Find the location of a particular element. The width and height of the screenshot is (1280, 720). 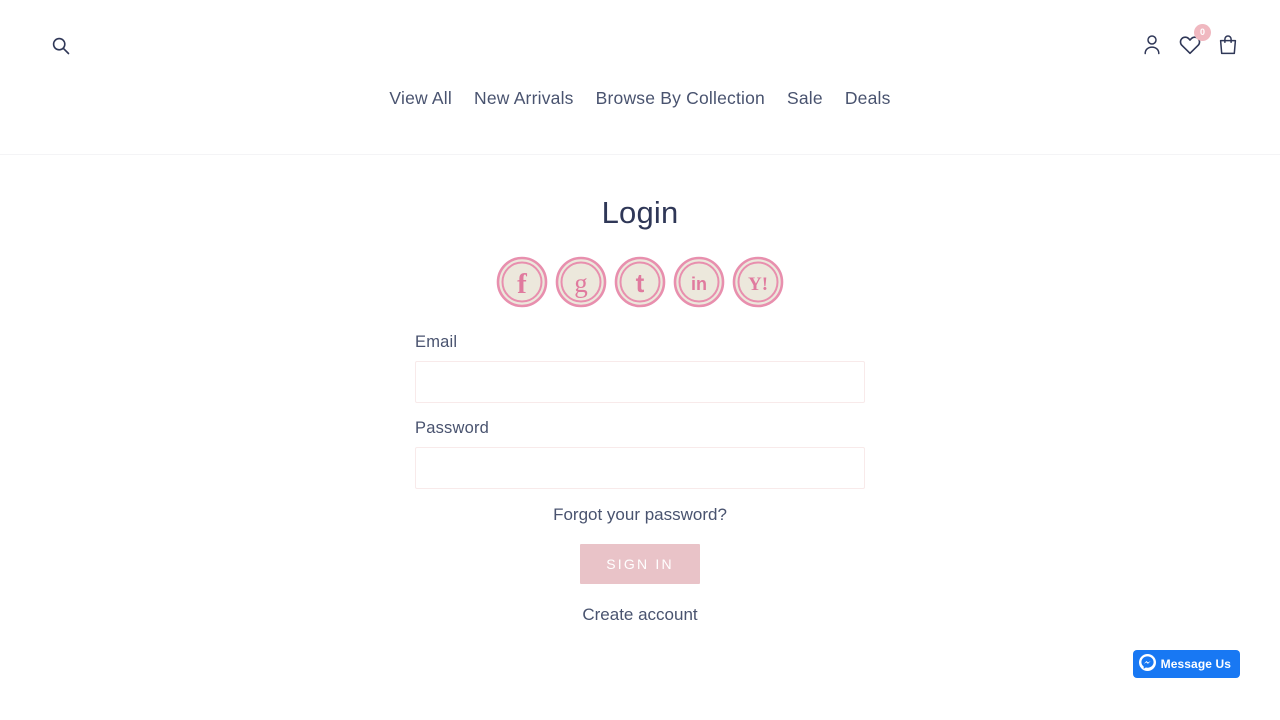

wishlist-button: 0 is located at coordinates (1194, 42).